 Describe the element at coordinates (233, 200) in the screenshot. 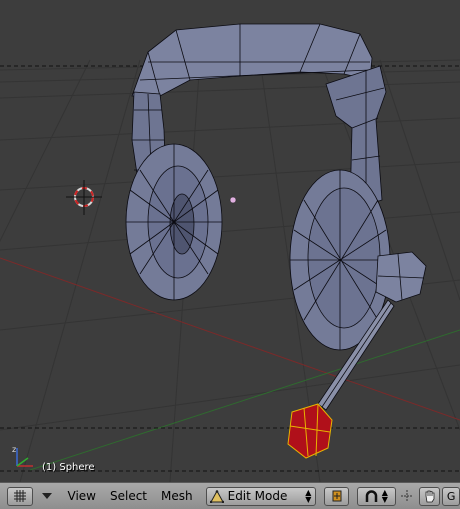

I see `object-origin-dot` at that location.